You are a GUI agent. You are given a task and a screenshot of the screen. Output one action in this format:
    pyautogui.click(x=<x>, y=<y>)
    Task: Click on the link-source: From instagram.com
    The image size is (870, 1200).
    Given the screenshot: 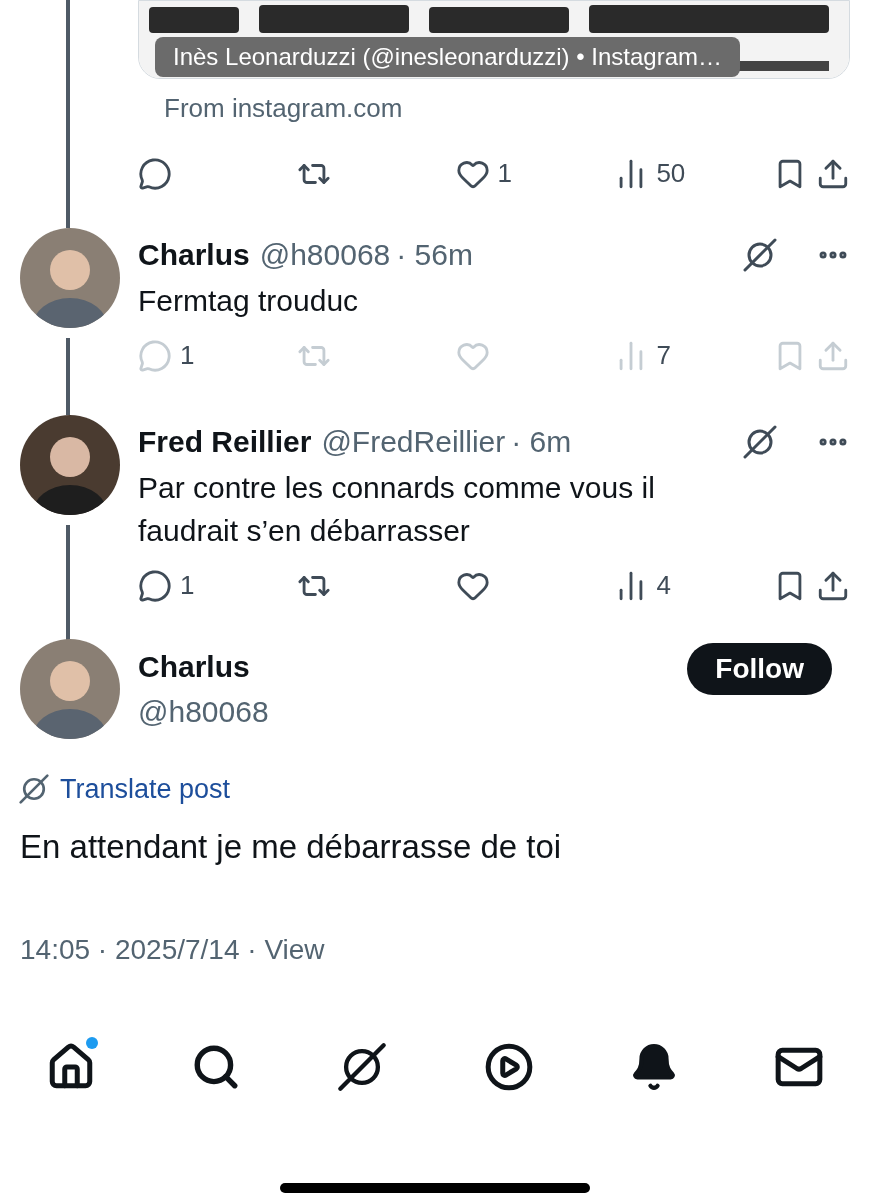 What is the action you would take?
    pyautogui.click(x=517, y=108)
    